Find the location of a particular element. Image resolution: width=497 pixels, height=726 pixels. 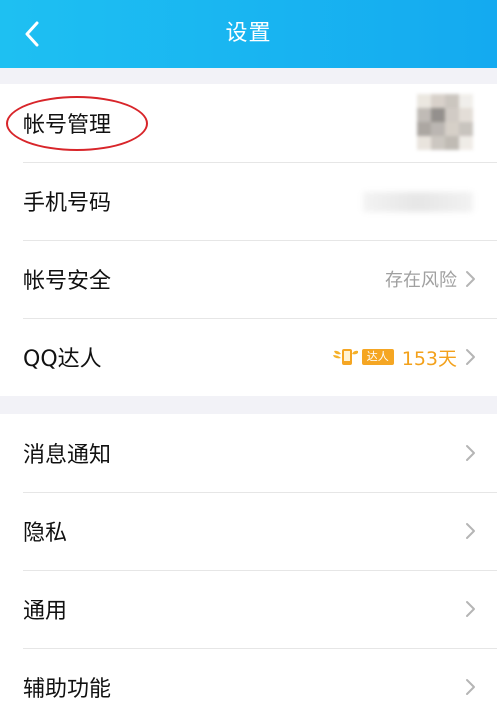

account-security-row: 帐号安全 存在风险 is located at coordinates (248, 279).